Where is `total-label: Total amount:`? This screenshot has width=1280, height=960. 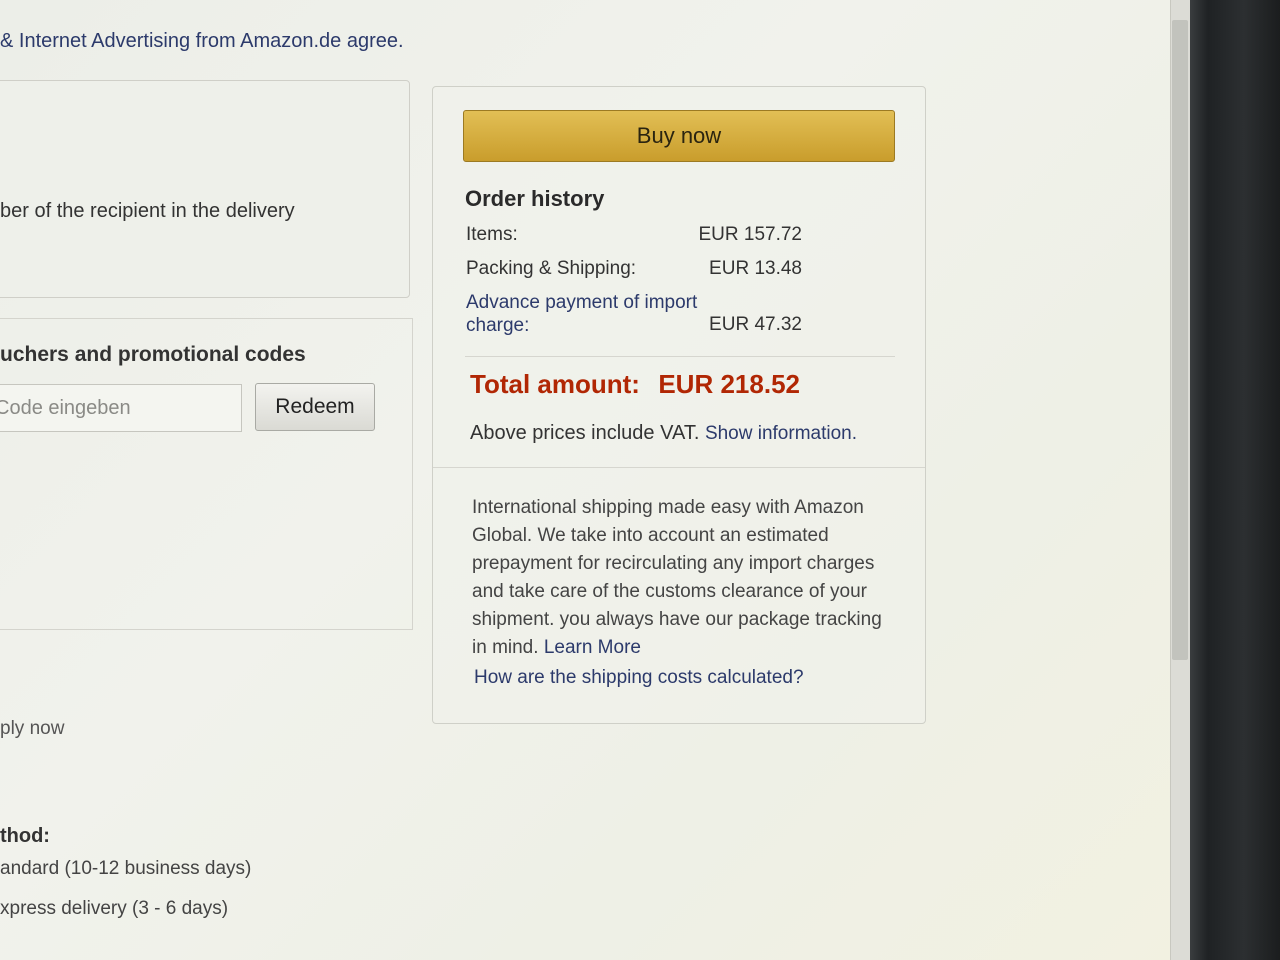 total-label: Total amount: is located at coordinates (555, 384).